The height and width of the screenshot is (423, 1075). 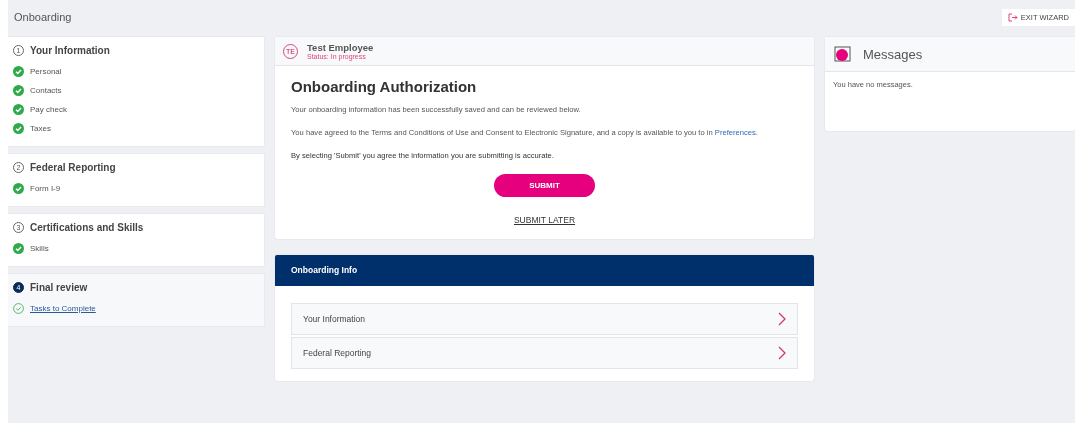 What do you see at coordinates (384, 86) in the screenshot?
I see `authorization-title: Onboarding Authorization` at bounding box center [384, 86].